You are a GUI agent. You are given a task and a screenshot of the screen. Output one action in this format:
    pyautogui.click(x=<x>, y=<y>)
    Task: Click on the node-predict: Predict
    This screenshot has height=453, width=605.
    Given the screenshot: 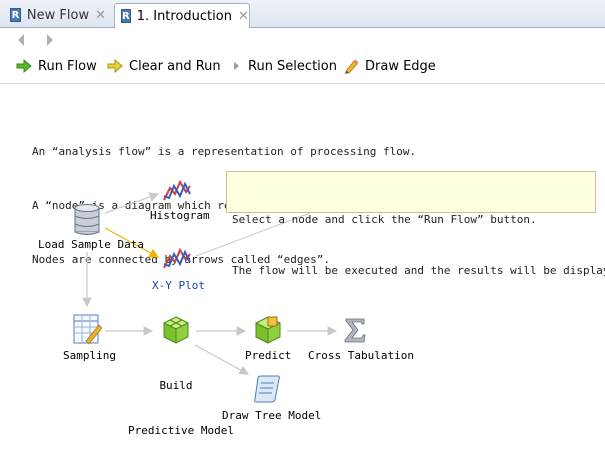 What is the action you would take?
    pyautogui.click(x=268, y=355)
    